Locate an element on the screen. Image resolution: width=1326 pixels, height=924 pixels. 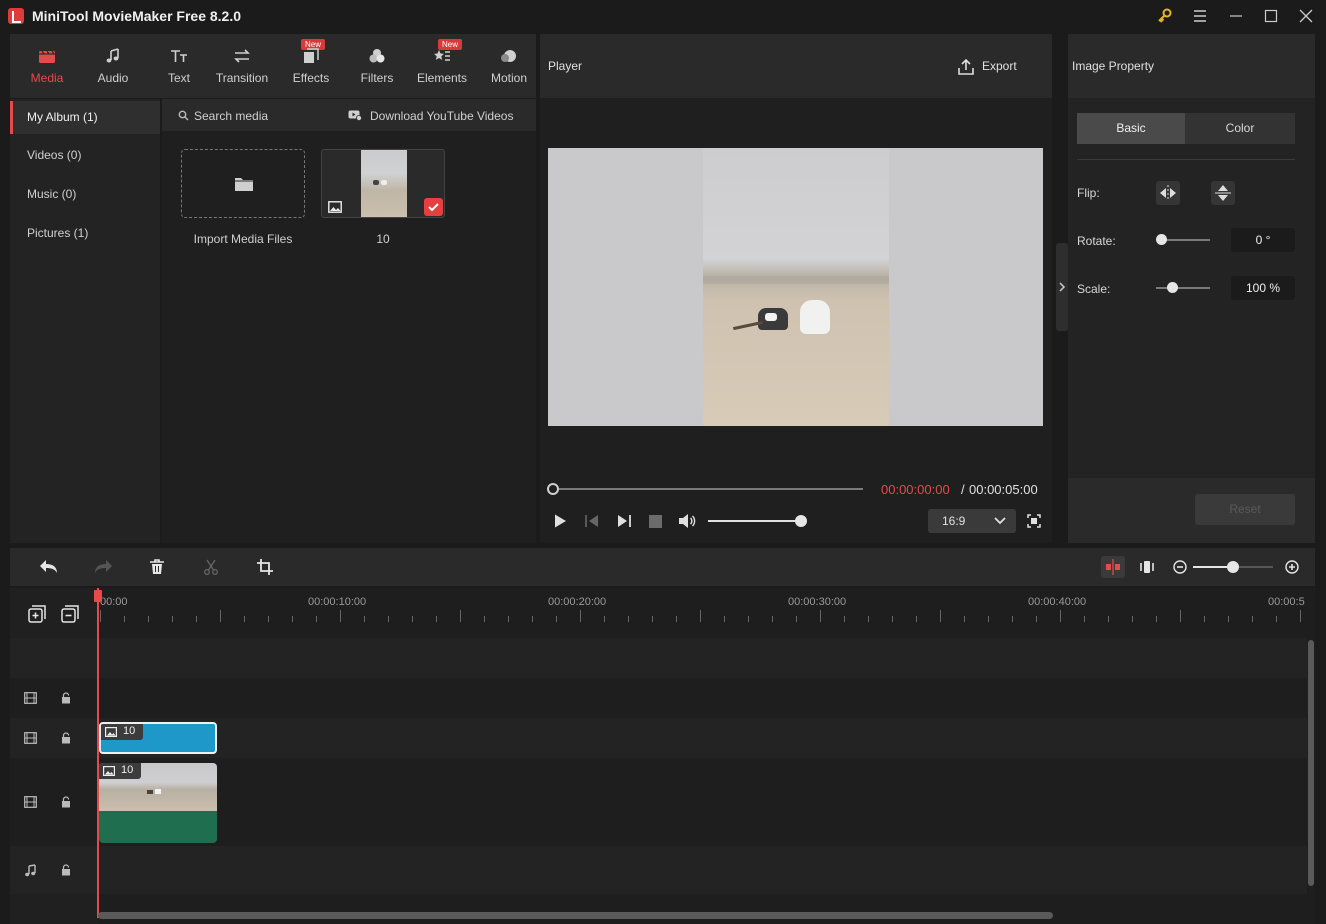
import-media-button is located at coordinates (243, 183).